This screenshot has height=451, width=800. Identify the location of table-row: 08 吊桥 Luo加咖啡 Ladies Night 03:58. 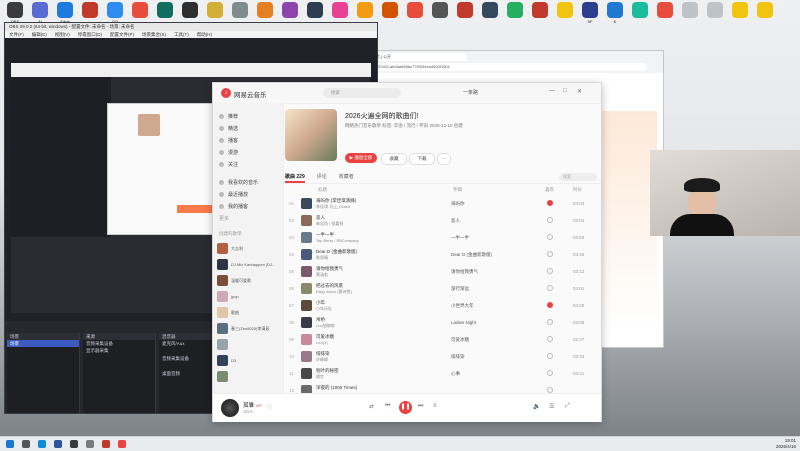
(443, 322).